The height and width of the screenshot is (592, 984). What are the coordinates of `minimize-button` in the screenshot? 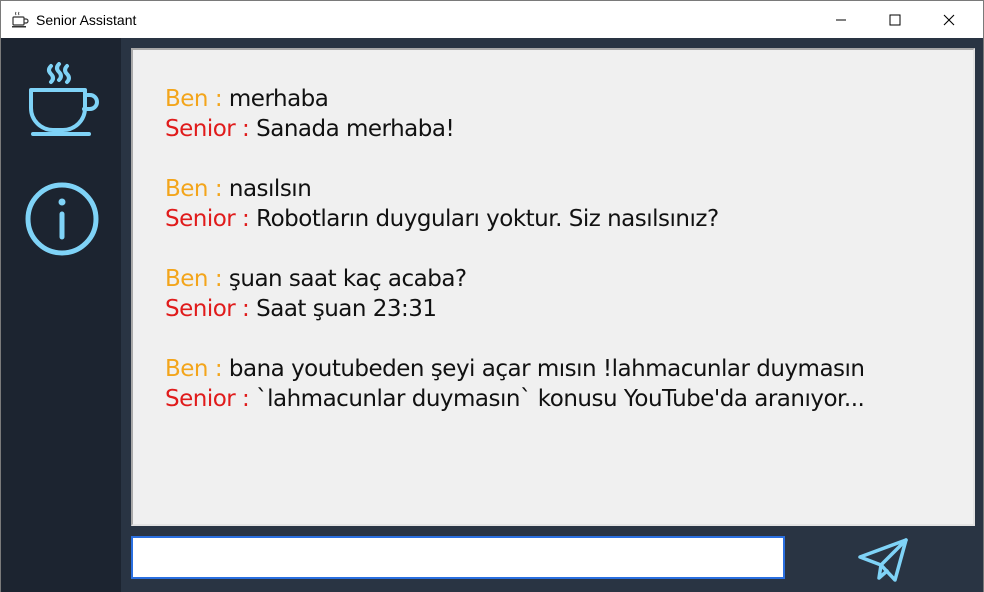 It's located at (841, 19).